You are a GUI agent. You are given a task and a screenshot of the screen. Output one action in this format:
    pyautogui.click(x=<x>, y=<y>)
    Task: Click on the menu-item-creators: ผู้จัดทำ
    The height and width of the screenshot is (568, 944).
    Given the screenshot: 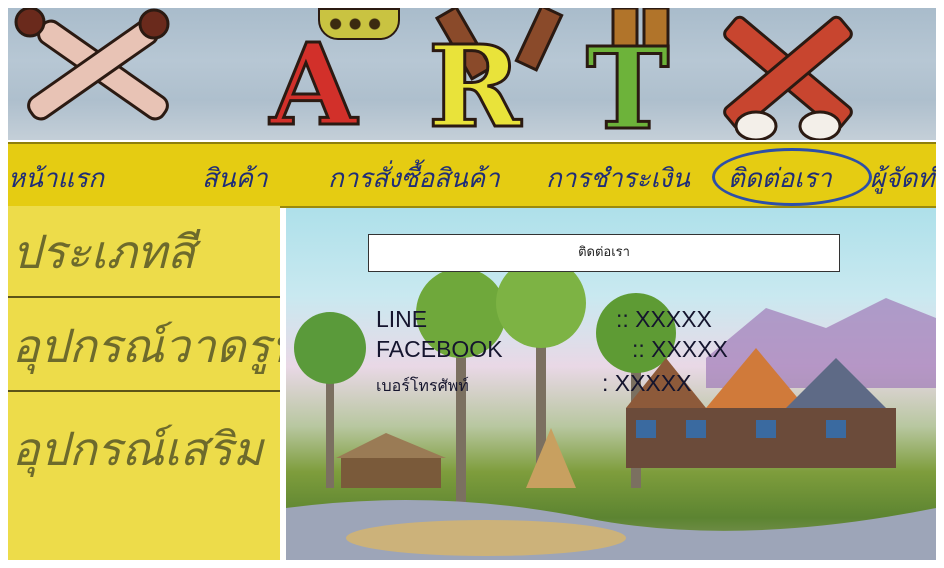 What is the action you would take?
    pyautogui.click(x=903, y=178)
    